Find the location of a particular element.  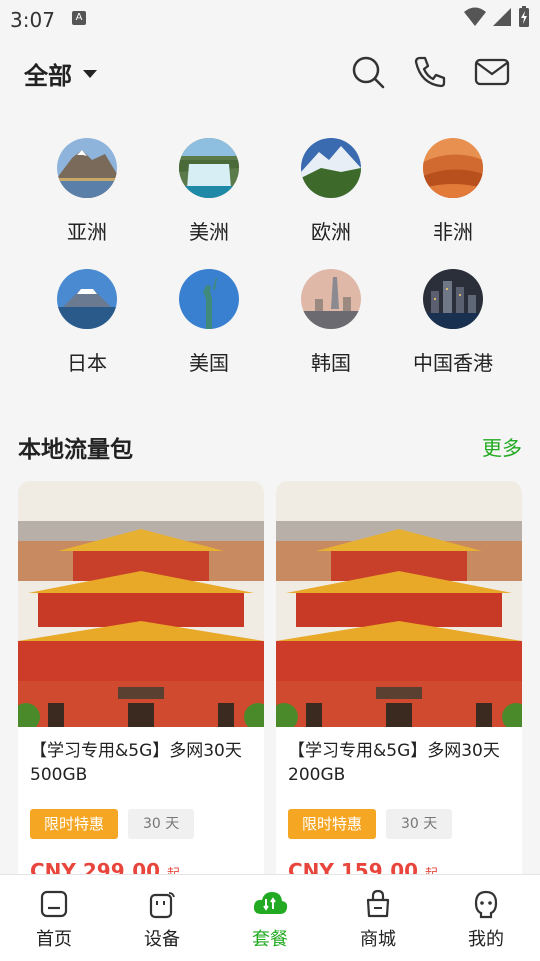

search-button is located at coordinates (368, 72).